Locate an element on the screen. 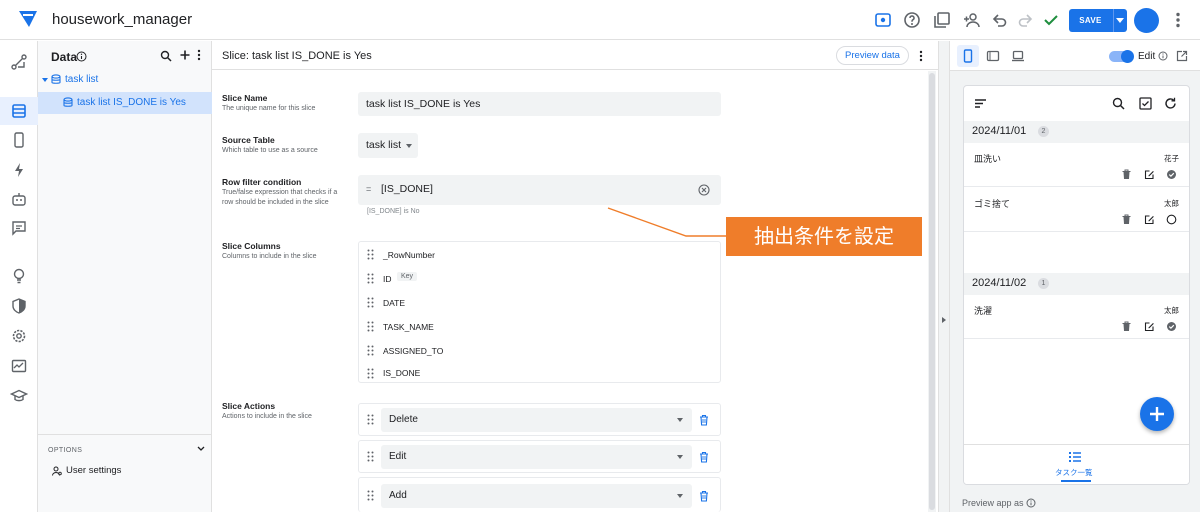  select-checkbox-icon is located at coordinates (1145, 103).